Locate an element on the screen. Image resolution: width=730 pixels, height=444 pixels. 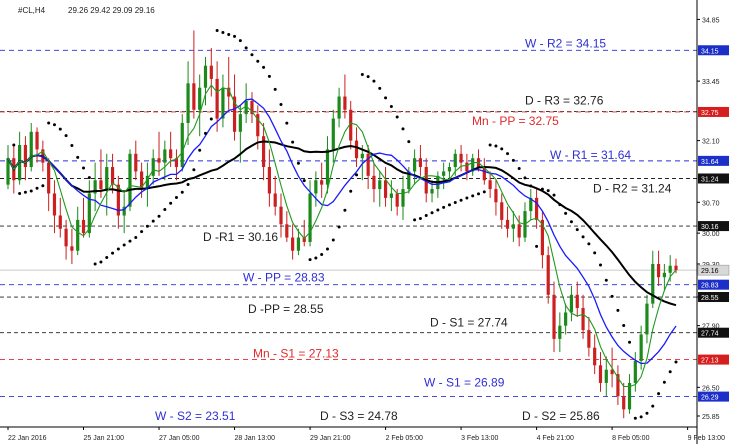
price-tick-label: 26.50 is located at coordinates (711, 388).